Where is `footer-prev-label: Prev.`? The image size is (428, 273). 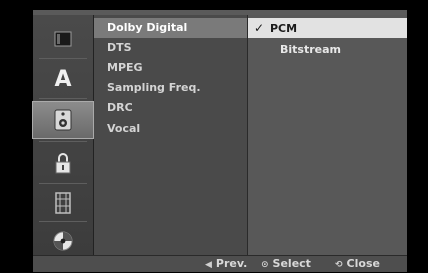 footer-prev-label: Prev. is located at coordinates (231, 263).